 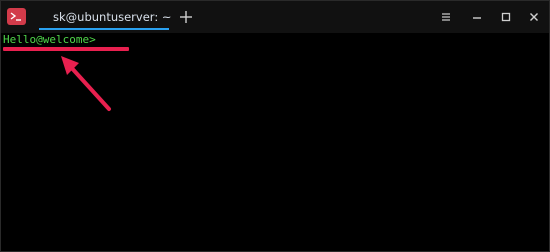 I want to click on tab-active: sk@ubuntuserver: ~, so click(x=105, y=17).